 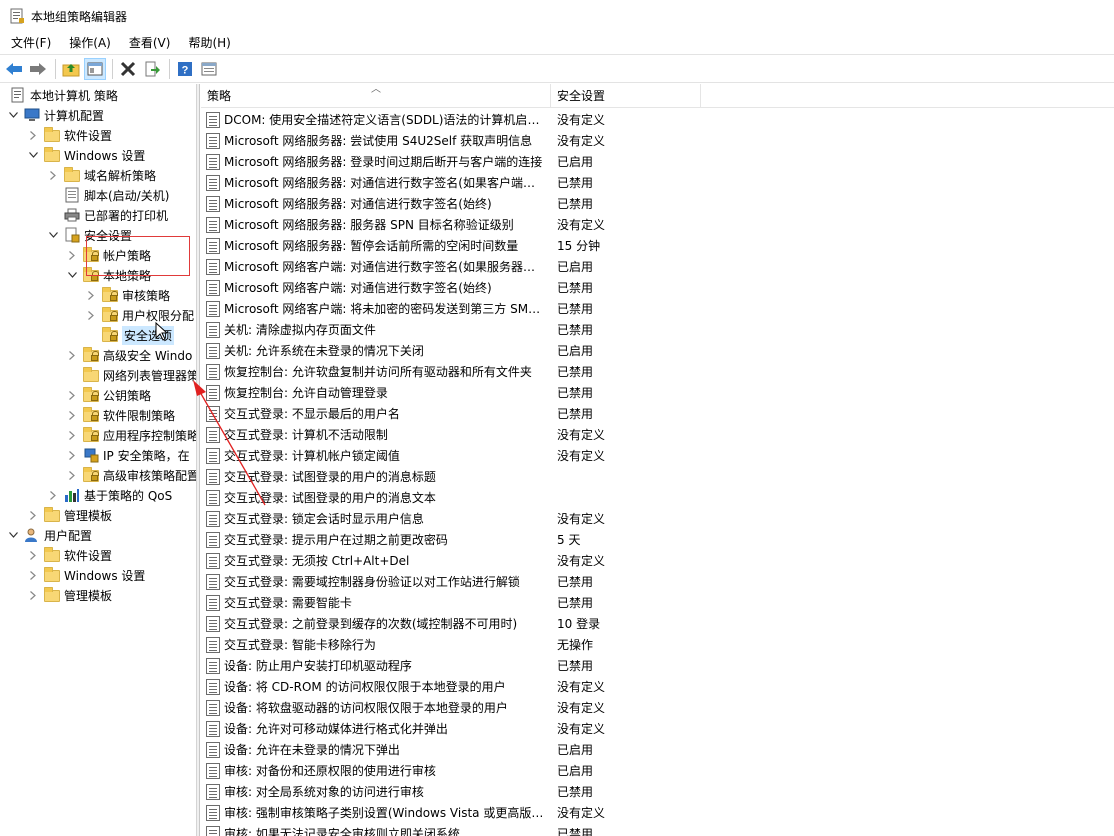 What do you see at coordinates (128, 295) in the screenshot?
I see `tree-item: 审核策略` at bounding box center [128, 295].